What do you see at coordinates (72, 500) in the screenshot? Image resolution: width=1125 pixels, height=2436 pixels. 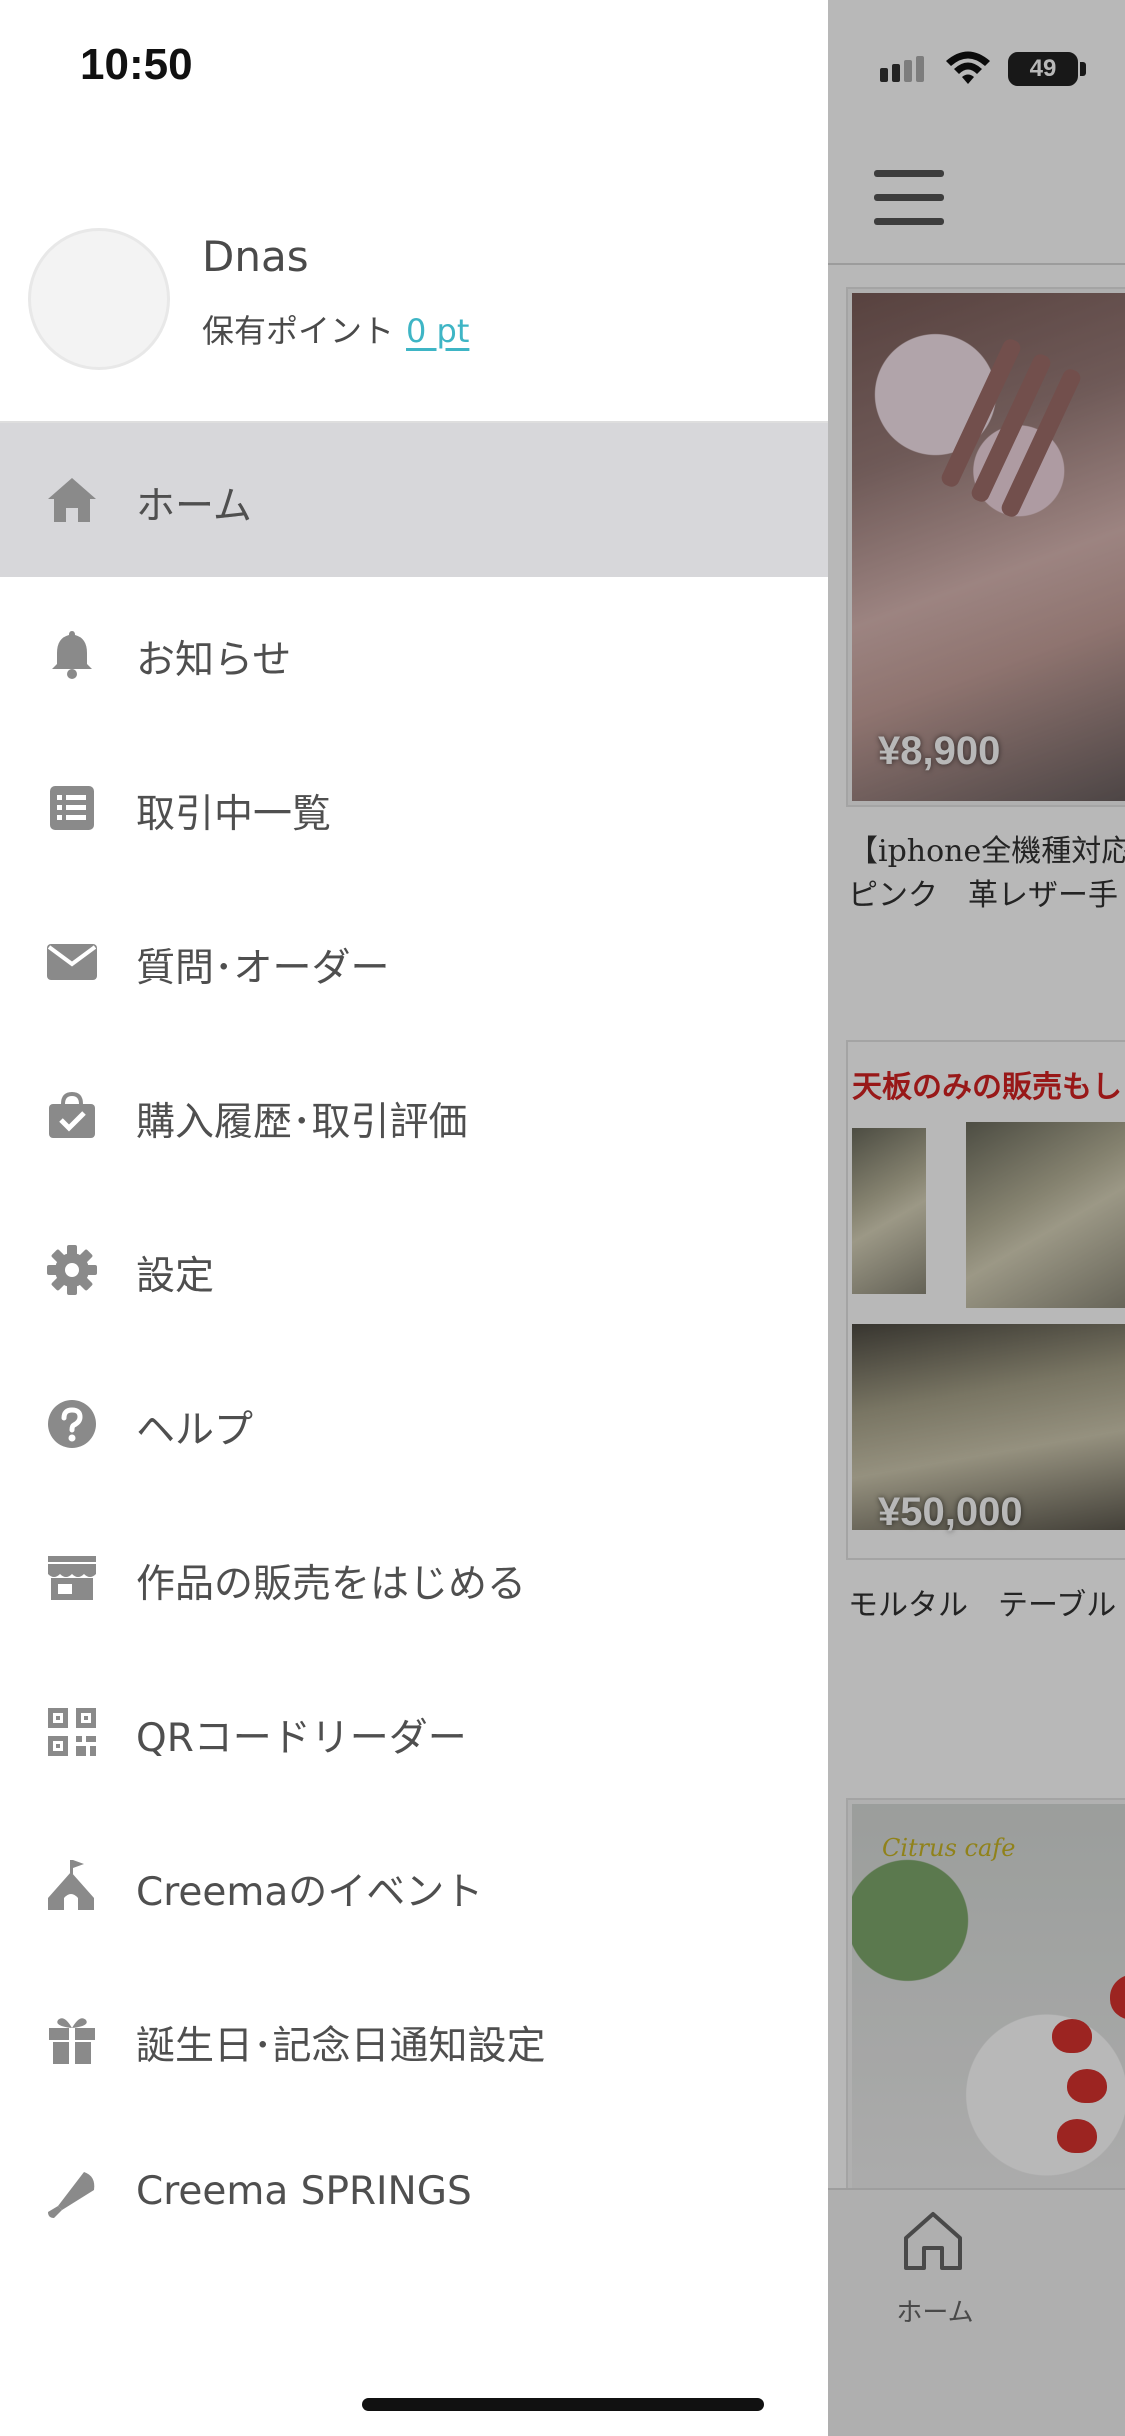 I see `home-icon` at bounding box center [72, 500].